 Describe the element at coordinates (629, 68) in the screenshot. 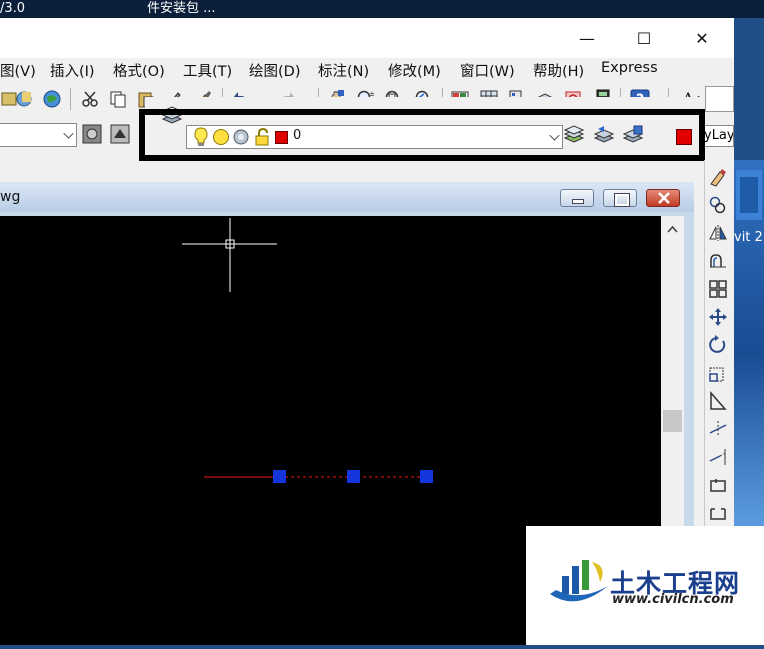

I see `menu-express: Express` at that location.